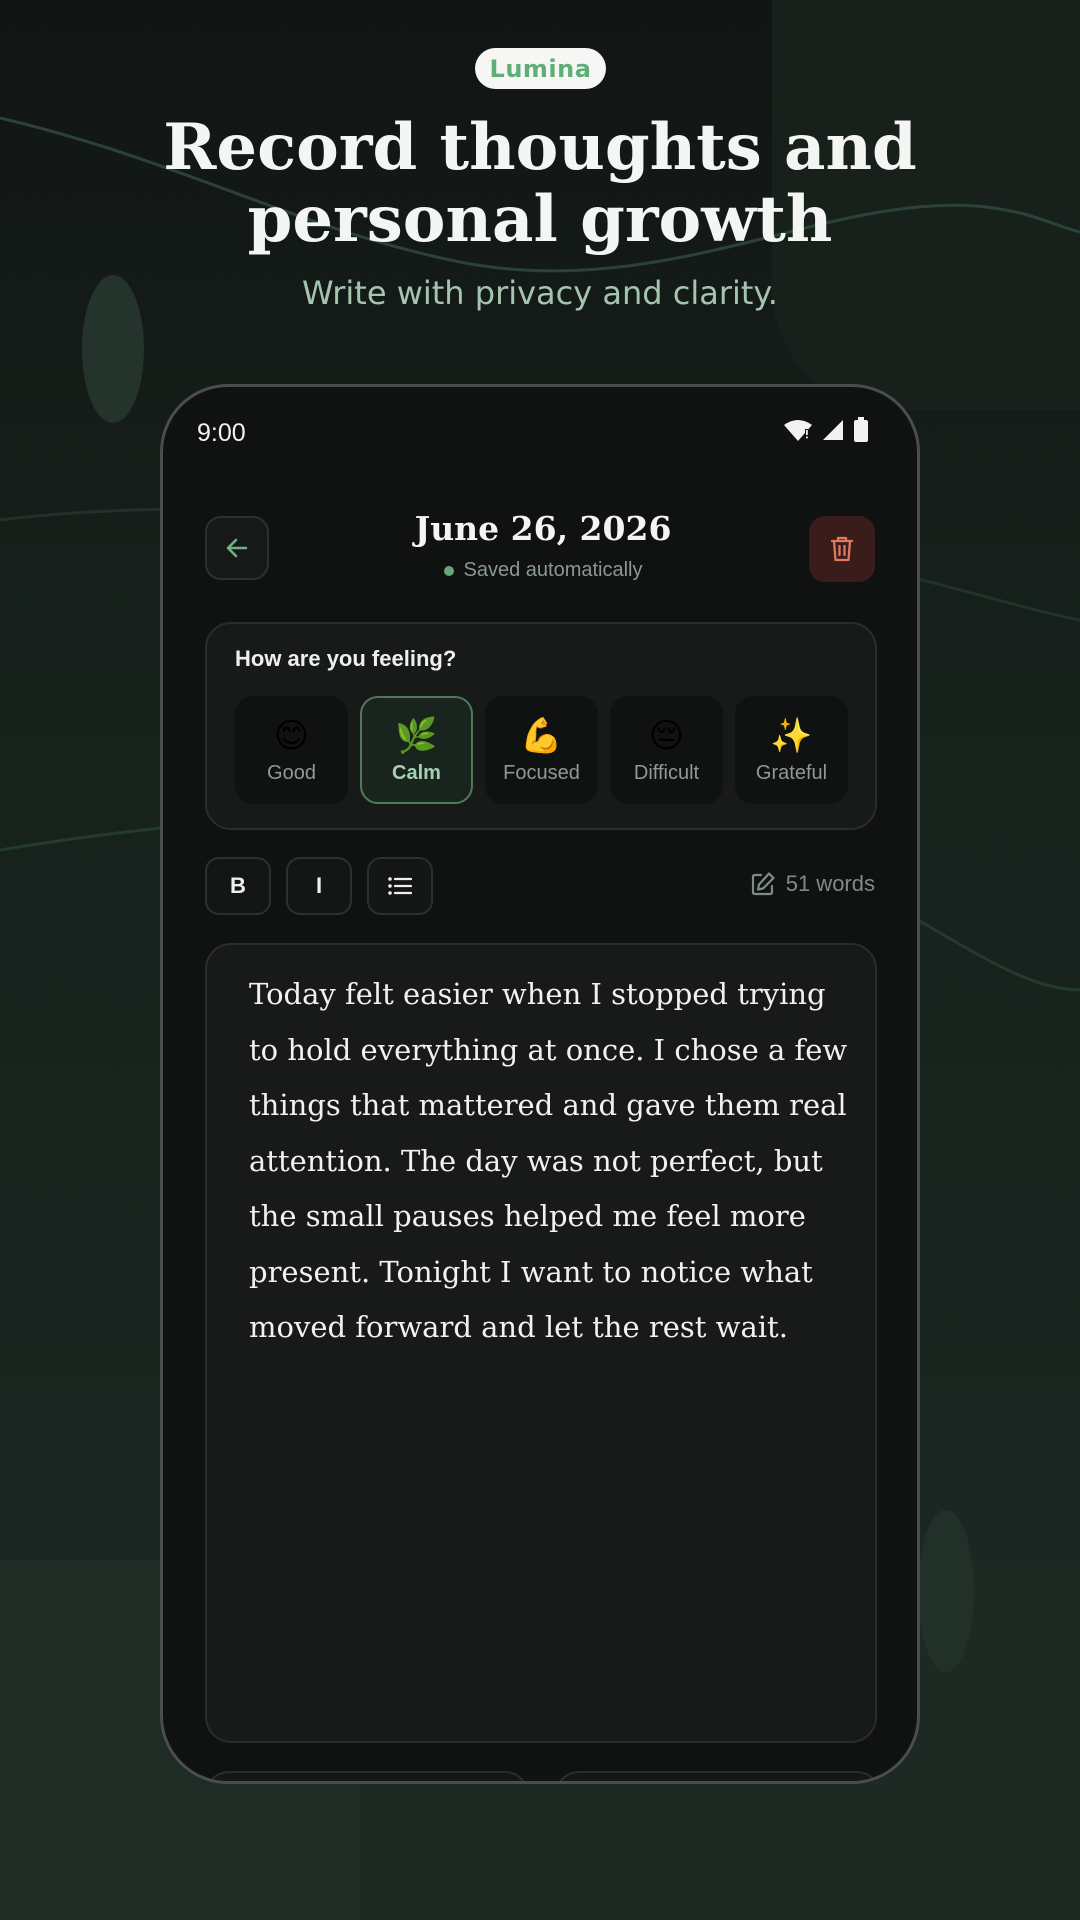  I want to click on hero-subtitle: Write with privacy and clarity., so click(540, 293).